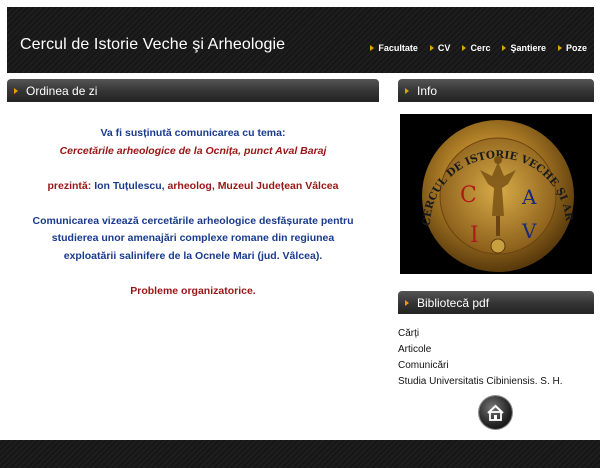 This screenshot has width=600, height=468. Describe the element at coordinates (496, 90) in the screenshot. I see `info-panel-header: Info` at that location.